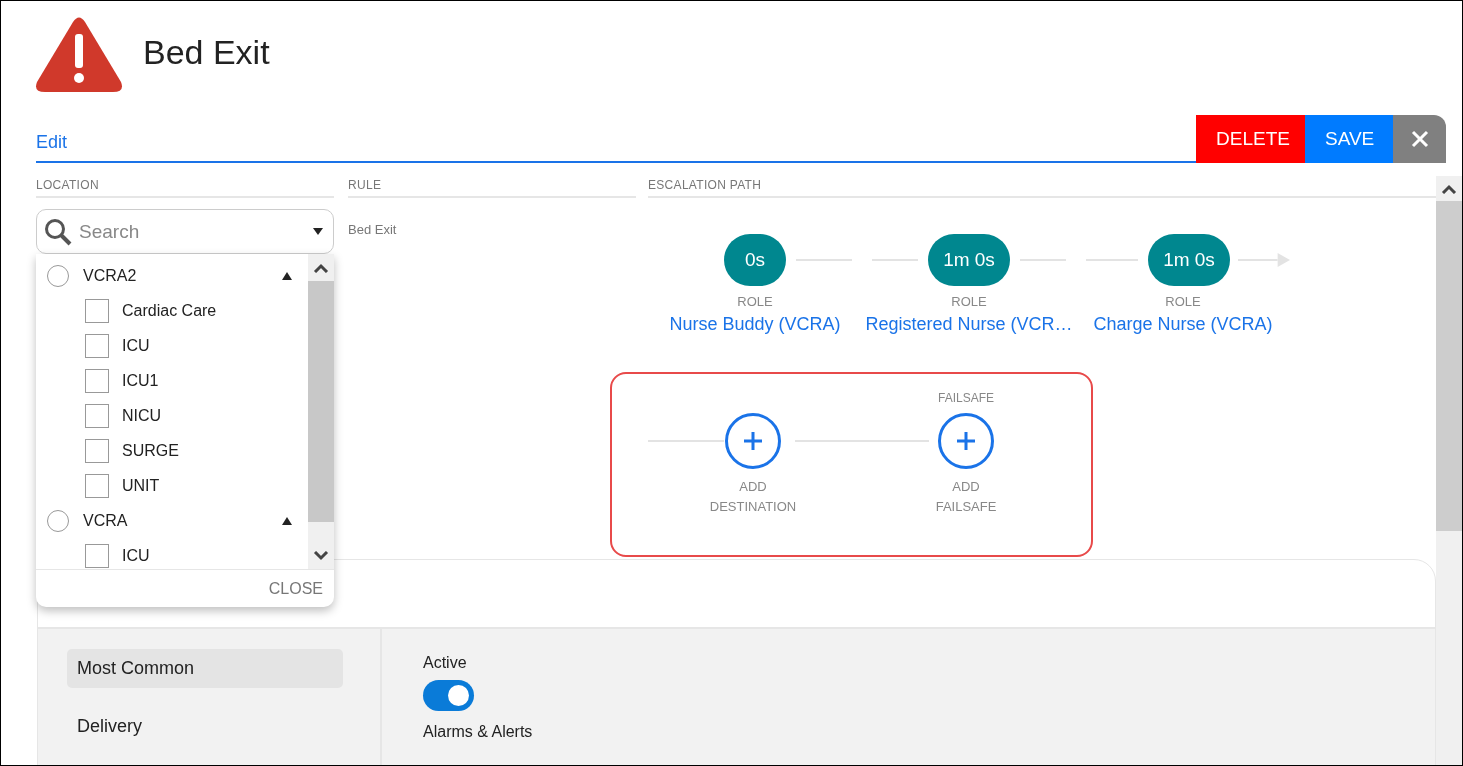 The height and width of the screenshot is (766, 1463). What do you see at coordinates (185, 231) in the screenshot?
I see `location-search-field: Search` at bounding box center [185, 231].